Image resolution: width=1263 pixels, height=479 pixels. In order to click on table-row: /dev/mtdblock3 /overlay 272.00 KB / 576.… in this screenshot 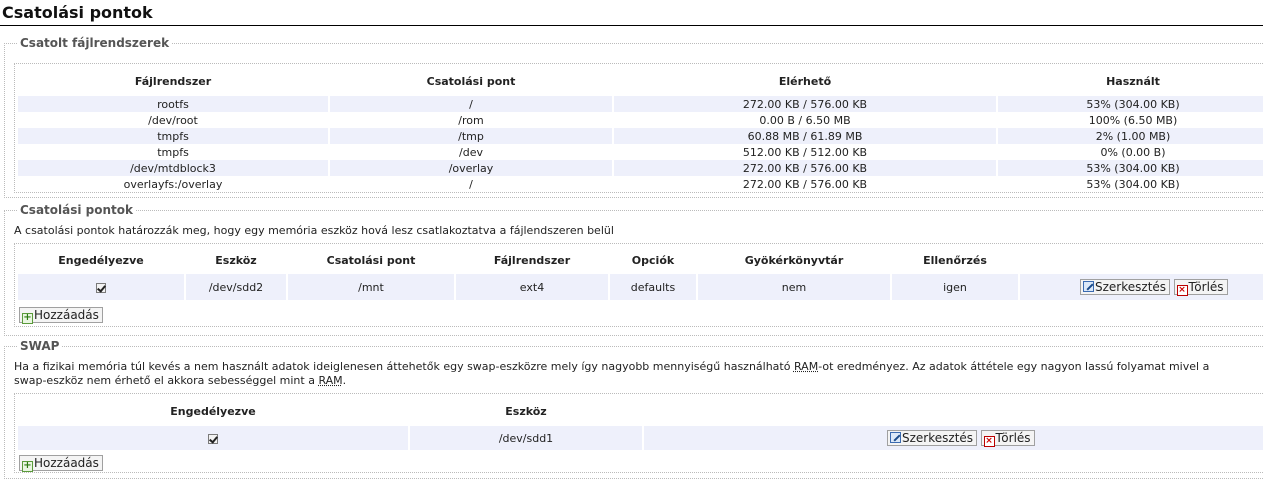, I will do `click(640, 168)`.